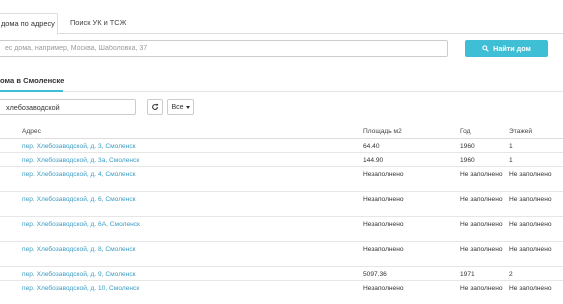  I want to click on column-header-floors: Этажей, so click(536, 132).